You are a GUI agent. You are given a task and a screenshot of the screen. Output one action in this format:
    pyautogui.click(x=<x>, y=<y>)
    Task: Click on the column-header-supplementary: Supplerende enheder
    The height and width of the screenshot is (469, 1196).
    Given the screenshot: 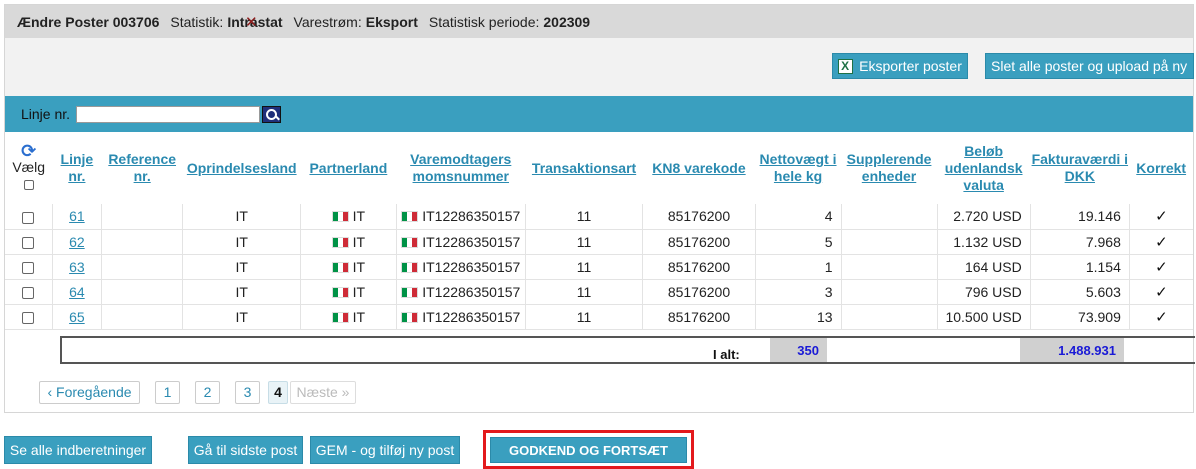 What is the action you would take?
    pyautogui.click(x=889, y=168)
    